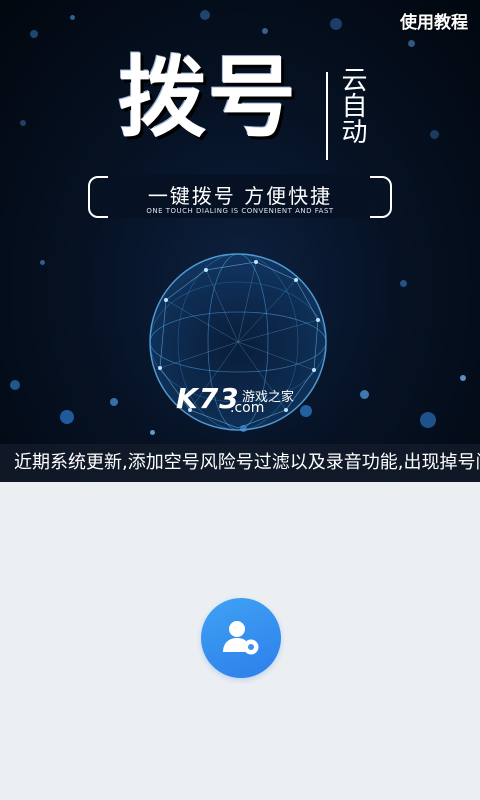 This screenshot has width=480, height=800. What do you see at coordinates (240, 211) in the screenshot?
I see `banner-slogan-english: ONE TOUCH DIALING IS CONVENIENT AND FAST` at bounding box center [240, 211].